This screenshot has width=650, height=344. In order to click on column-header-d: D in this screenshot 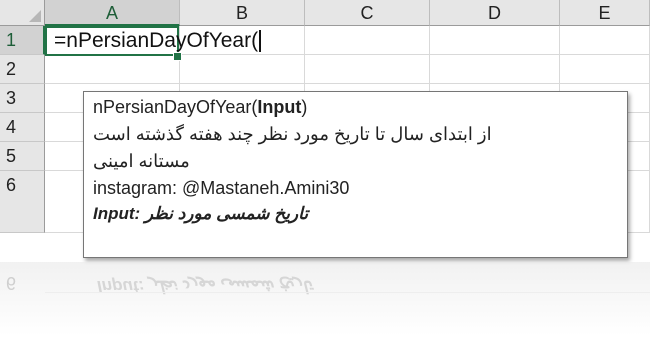, I will do `click(495, 13)`.